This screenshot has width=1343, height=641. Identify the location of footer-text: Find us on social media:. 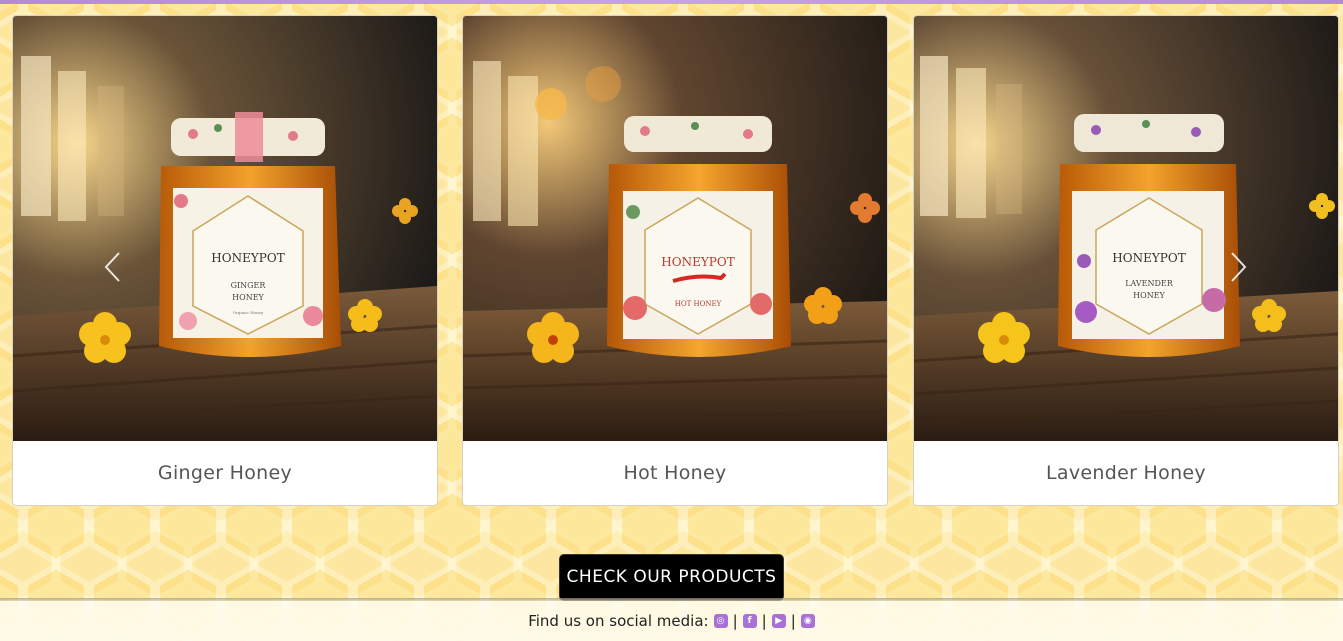
(618, 621).